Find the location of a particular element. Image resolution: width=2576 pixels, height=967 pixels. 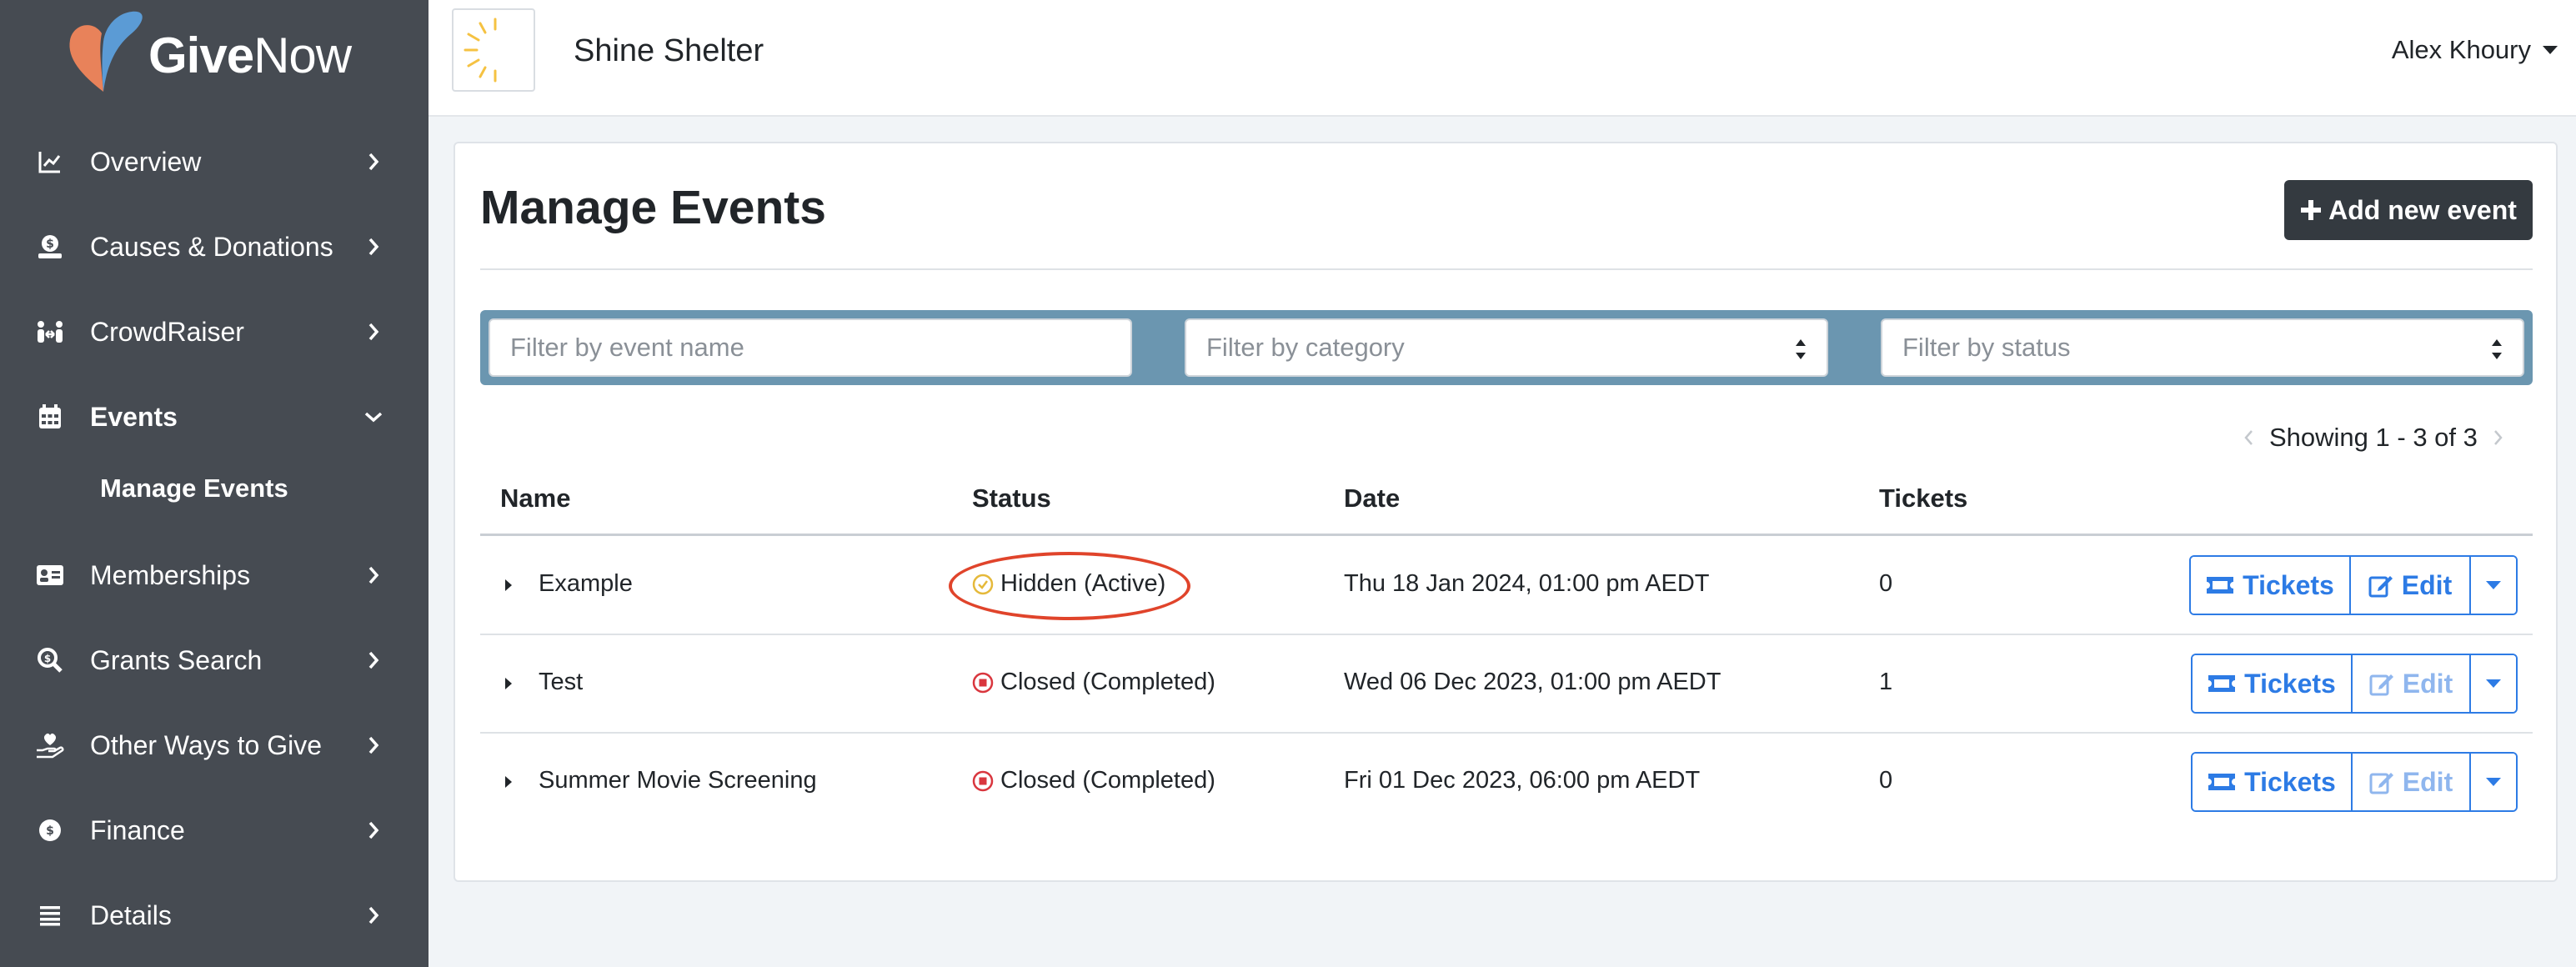

user-name: Alex Khoury is located at coordinates (2461, 50).